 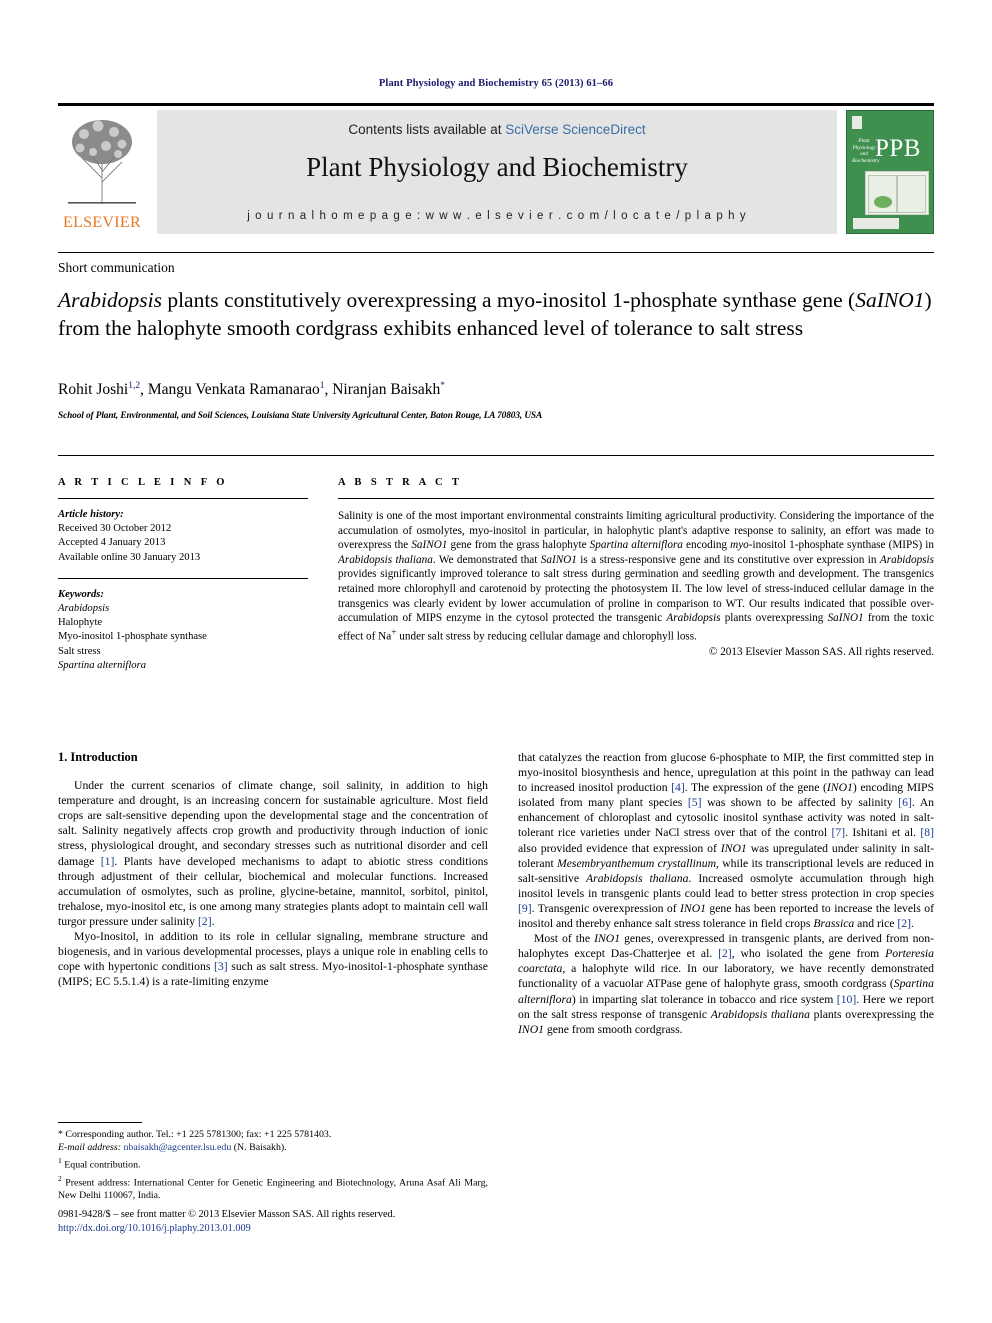 What do you see at coordinates (400, 482) in the screenshot?
I see `abstract-label: A B S T R A C T` at bounding box center [400, 482].